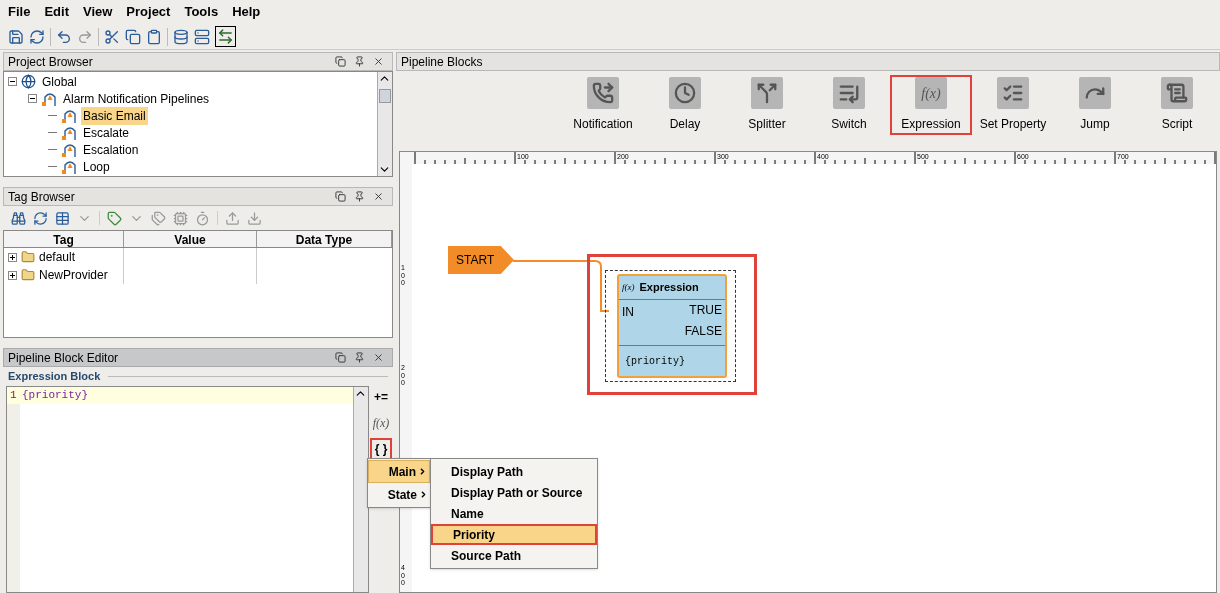 Image resolution: width=1220 pixels, height=593 pixels. What do you see at coordinates (13, 395) in the screenshot?
I see `line-number: 1` at bounding box center [13, 395].